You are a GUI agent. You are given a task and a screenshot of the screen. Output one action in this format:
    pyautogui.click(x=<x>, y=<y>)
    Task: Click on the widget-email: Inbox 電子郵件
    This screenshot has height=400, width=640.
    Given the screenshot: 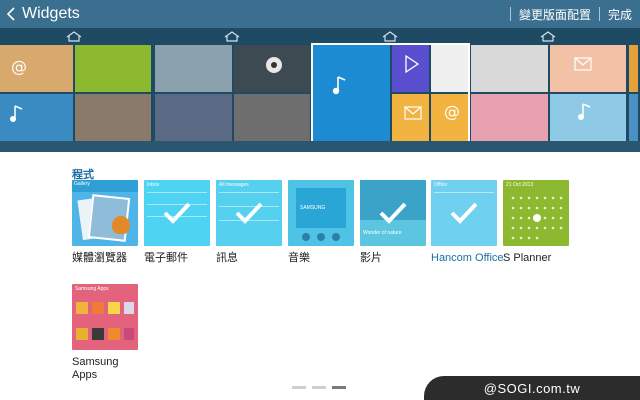 What is the action you would take?
    pyautogui.click(x=177, y=222)
    